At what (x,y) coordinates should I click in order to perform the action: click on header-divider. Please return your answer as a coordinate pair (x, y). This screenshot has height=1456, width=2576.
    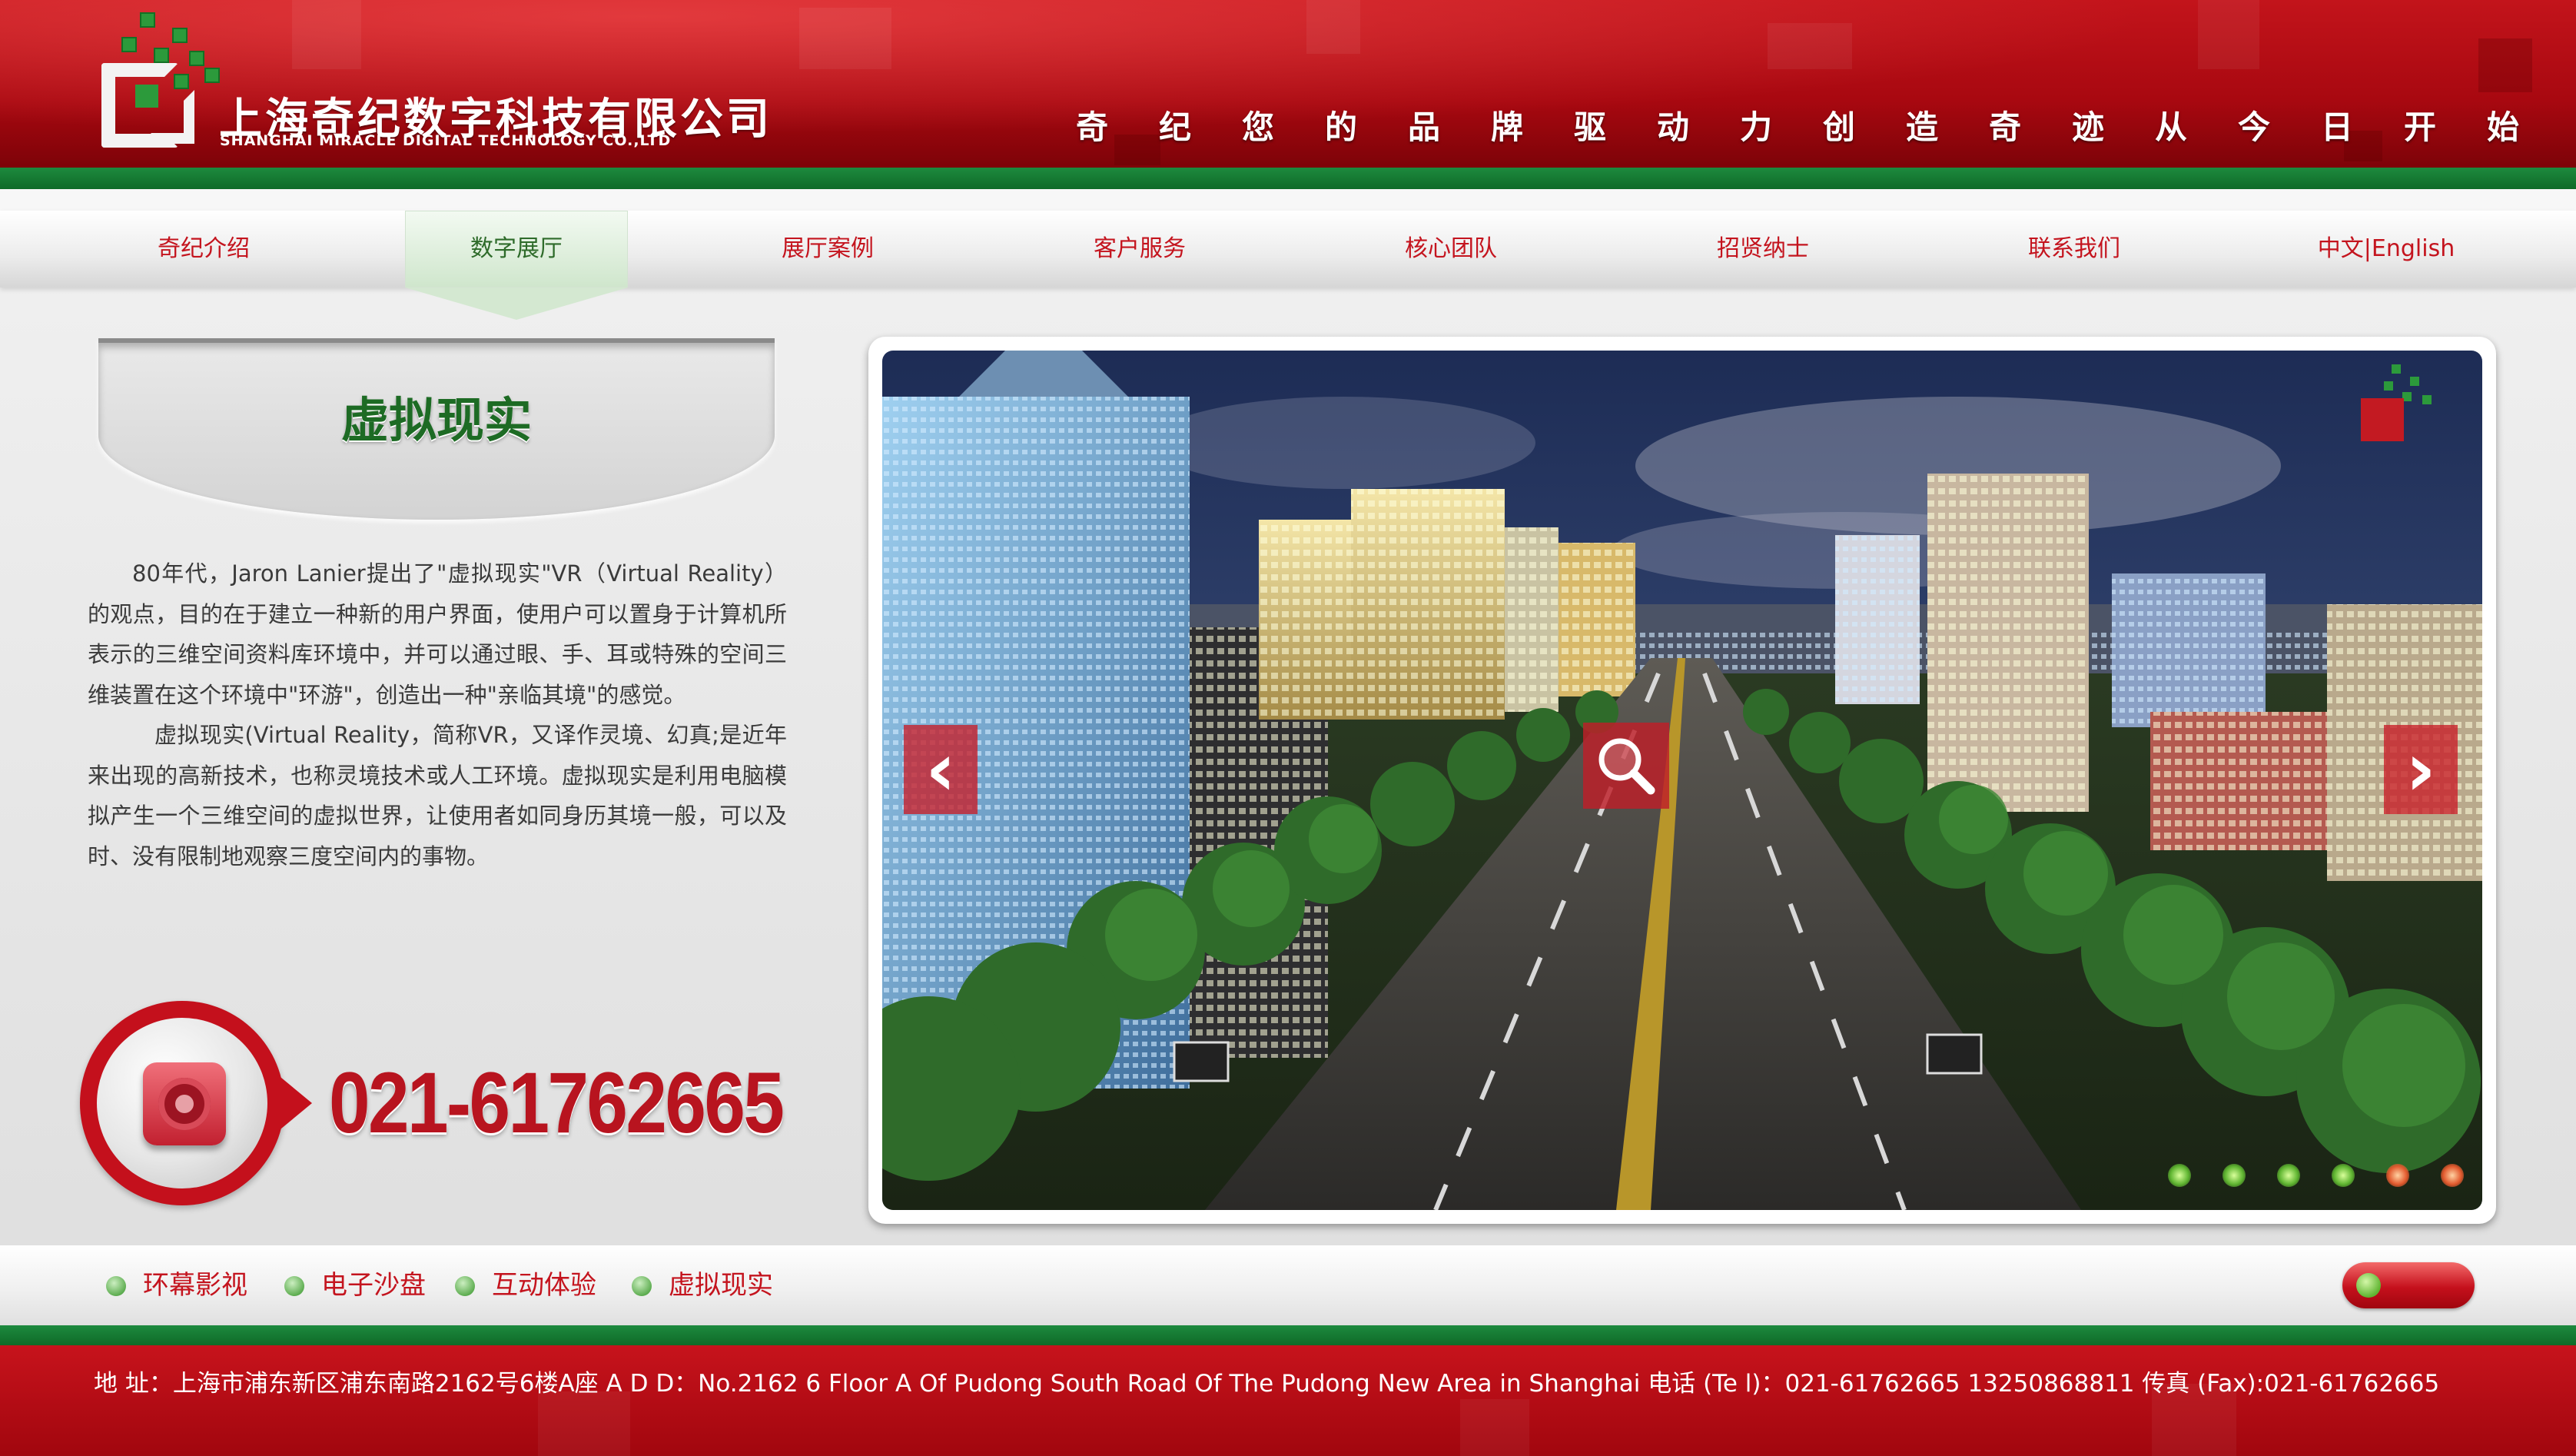
    Looking at the image, I should click on (1288, 178).